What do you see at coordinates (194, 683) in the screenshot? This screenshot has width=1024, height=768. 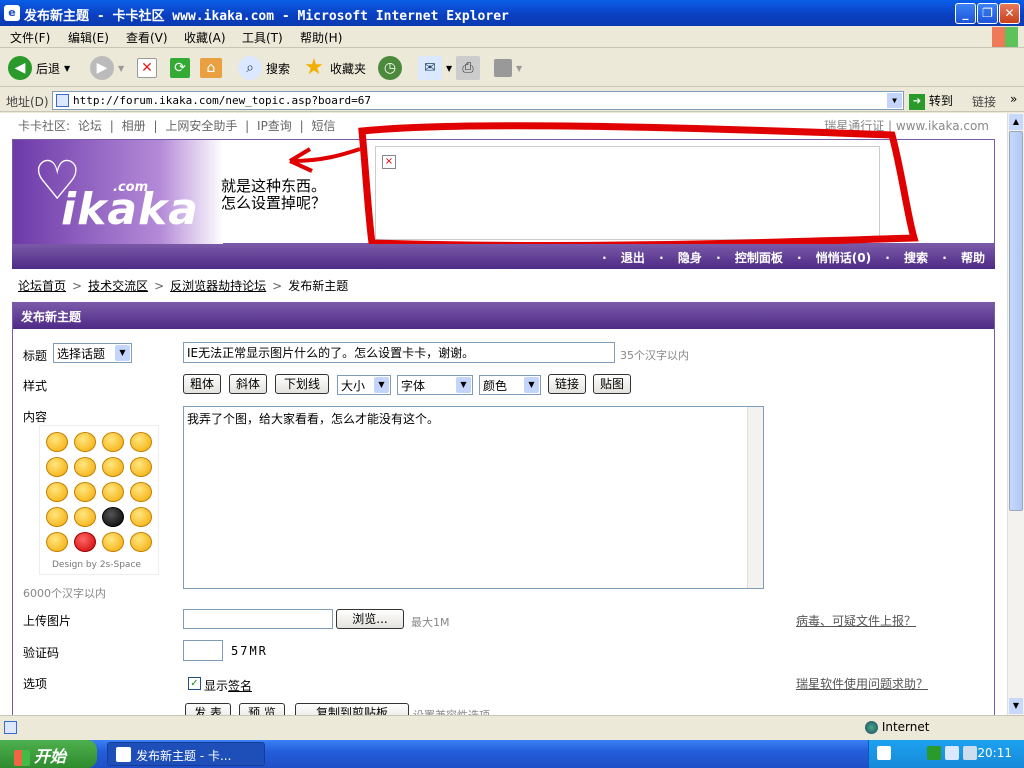 I see `show-signature-checkbox: ✓` at bounding box center [194, 683].